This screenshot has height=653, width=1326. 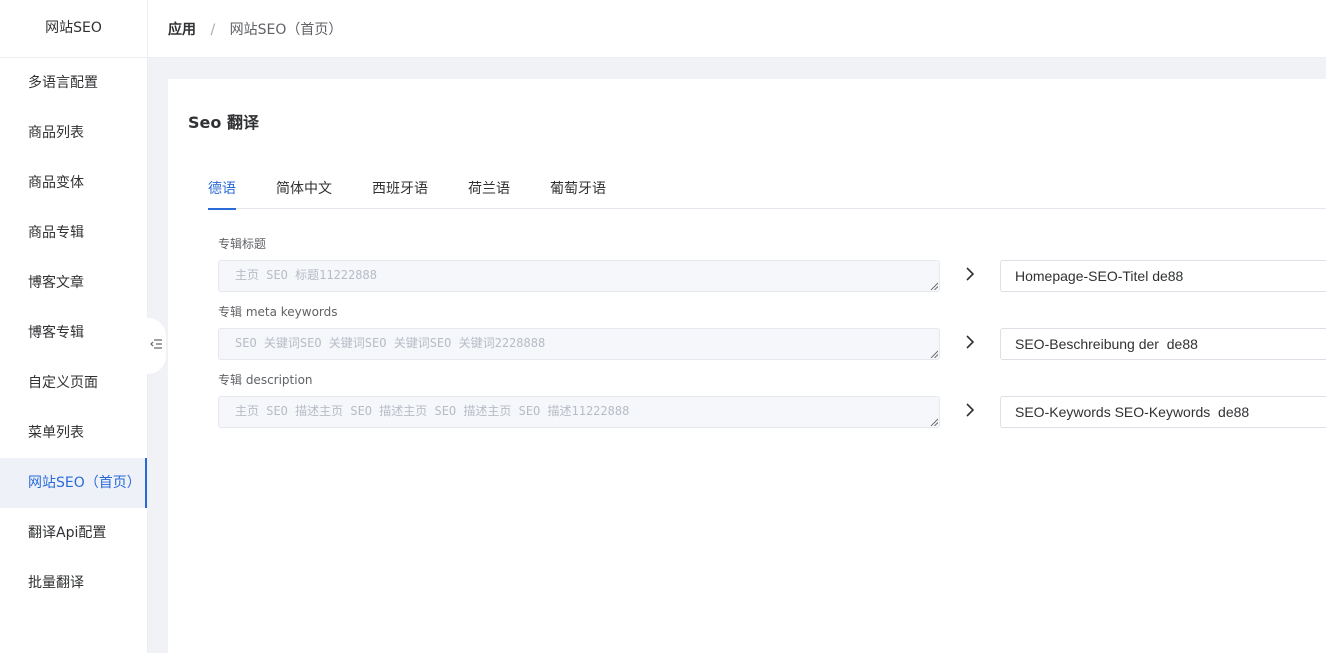 I want to click on field-label-description: 专辑 description, so click(x=265, y=380).